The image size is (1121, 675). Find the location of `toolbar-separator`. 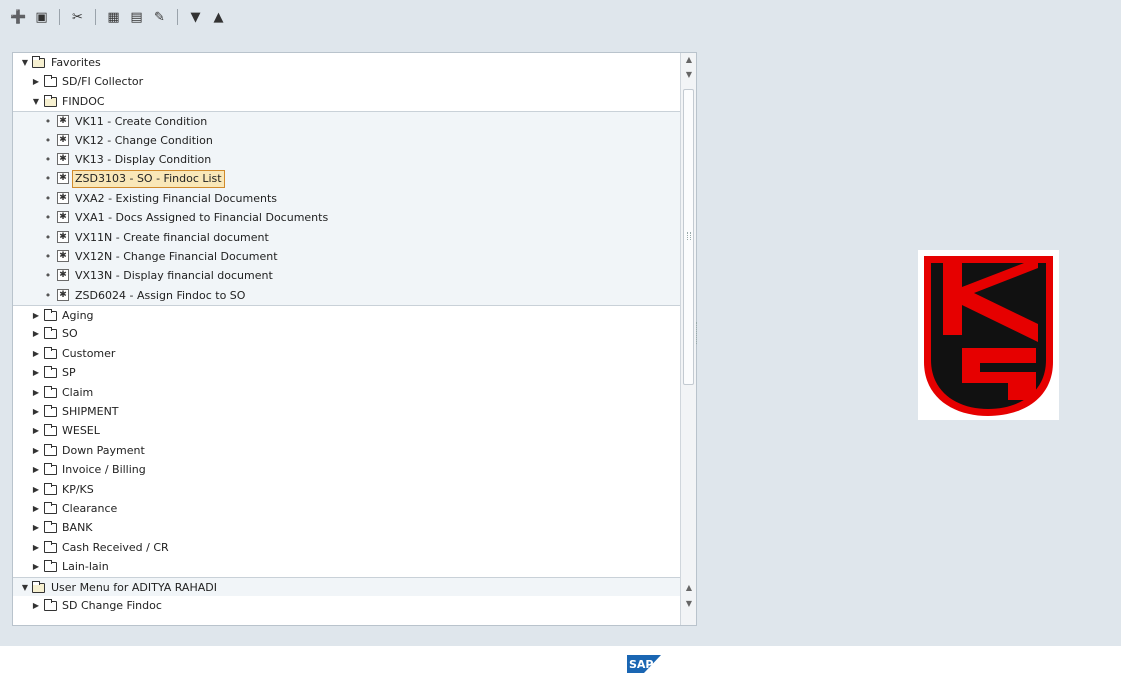

toolbar-separator is located at coordinates (95, 17).